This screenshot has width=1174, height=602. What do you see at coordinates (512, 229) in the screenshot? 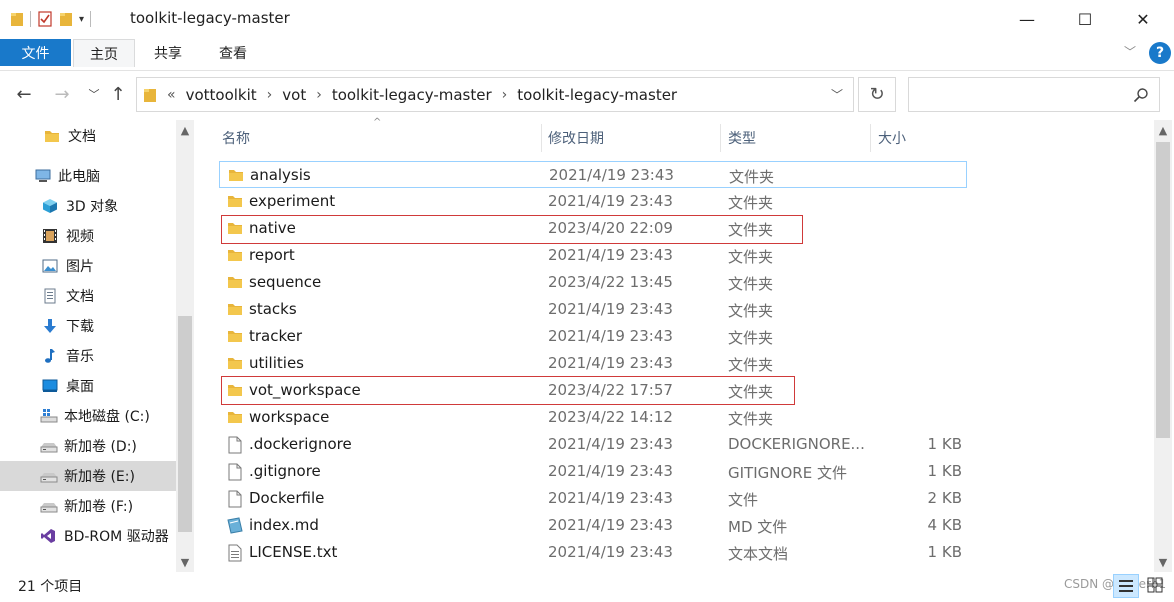
I see `highlight-box-native` at bounding box center [512, 229].